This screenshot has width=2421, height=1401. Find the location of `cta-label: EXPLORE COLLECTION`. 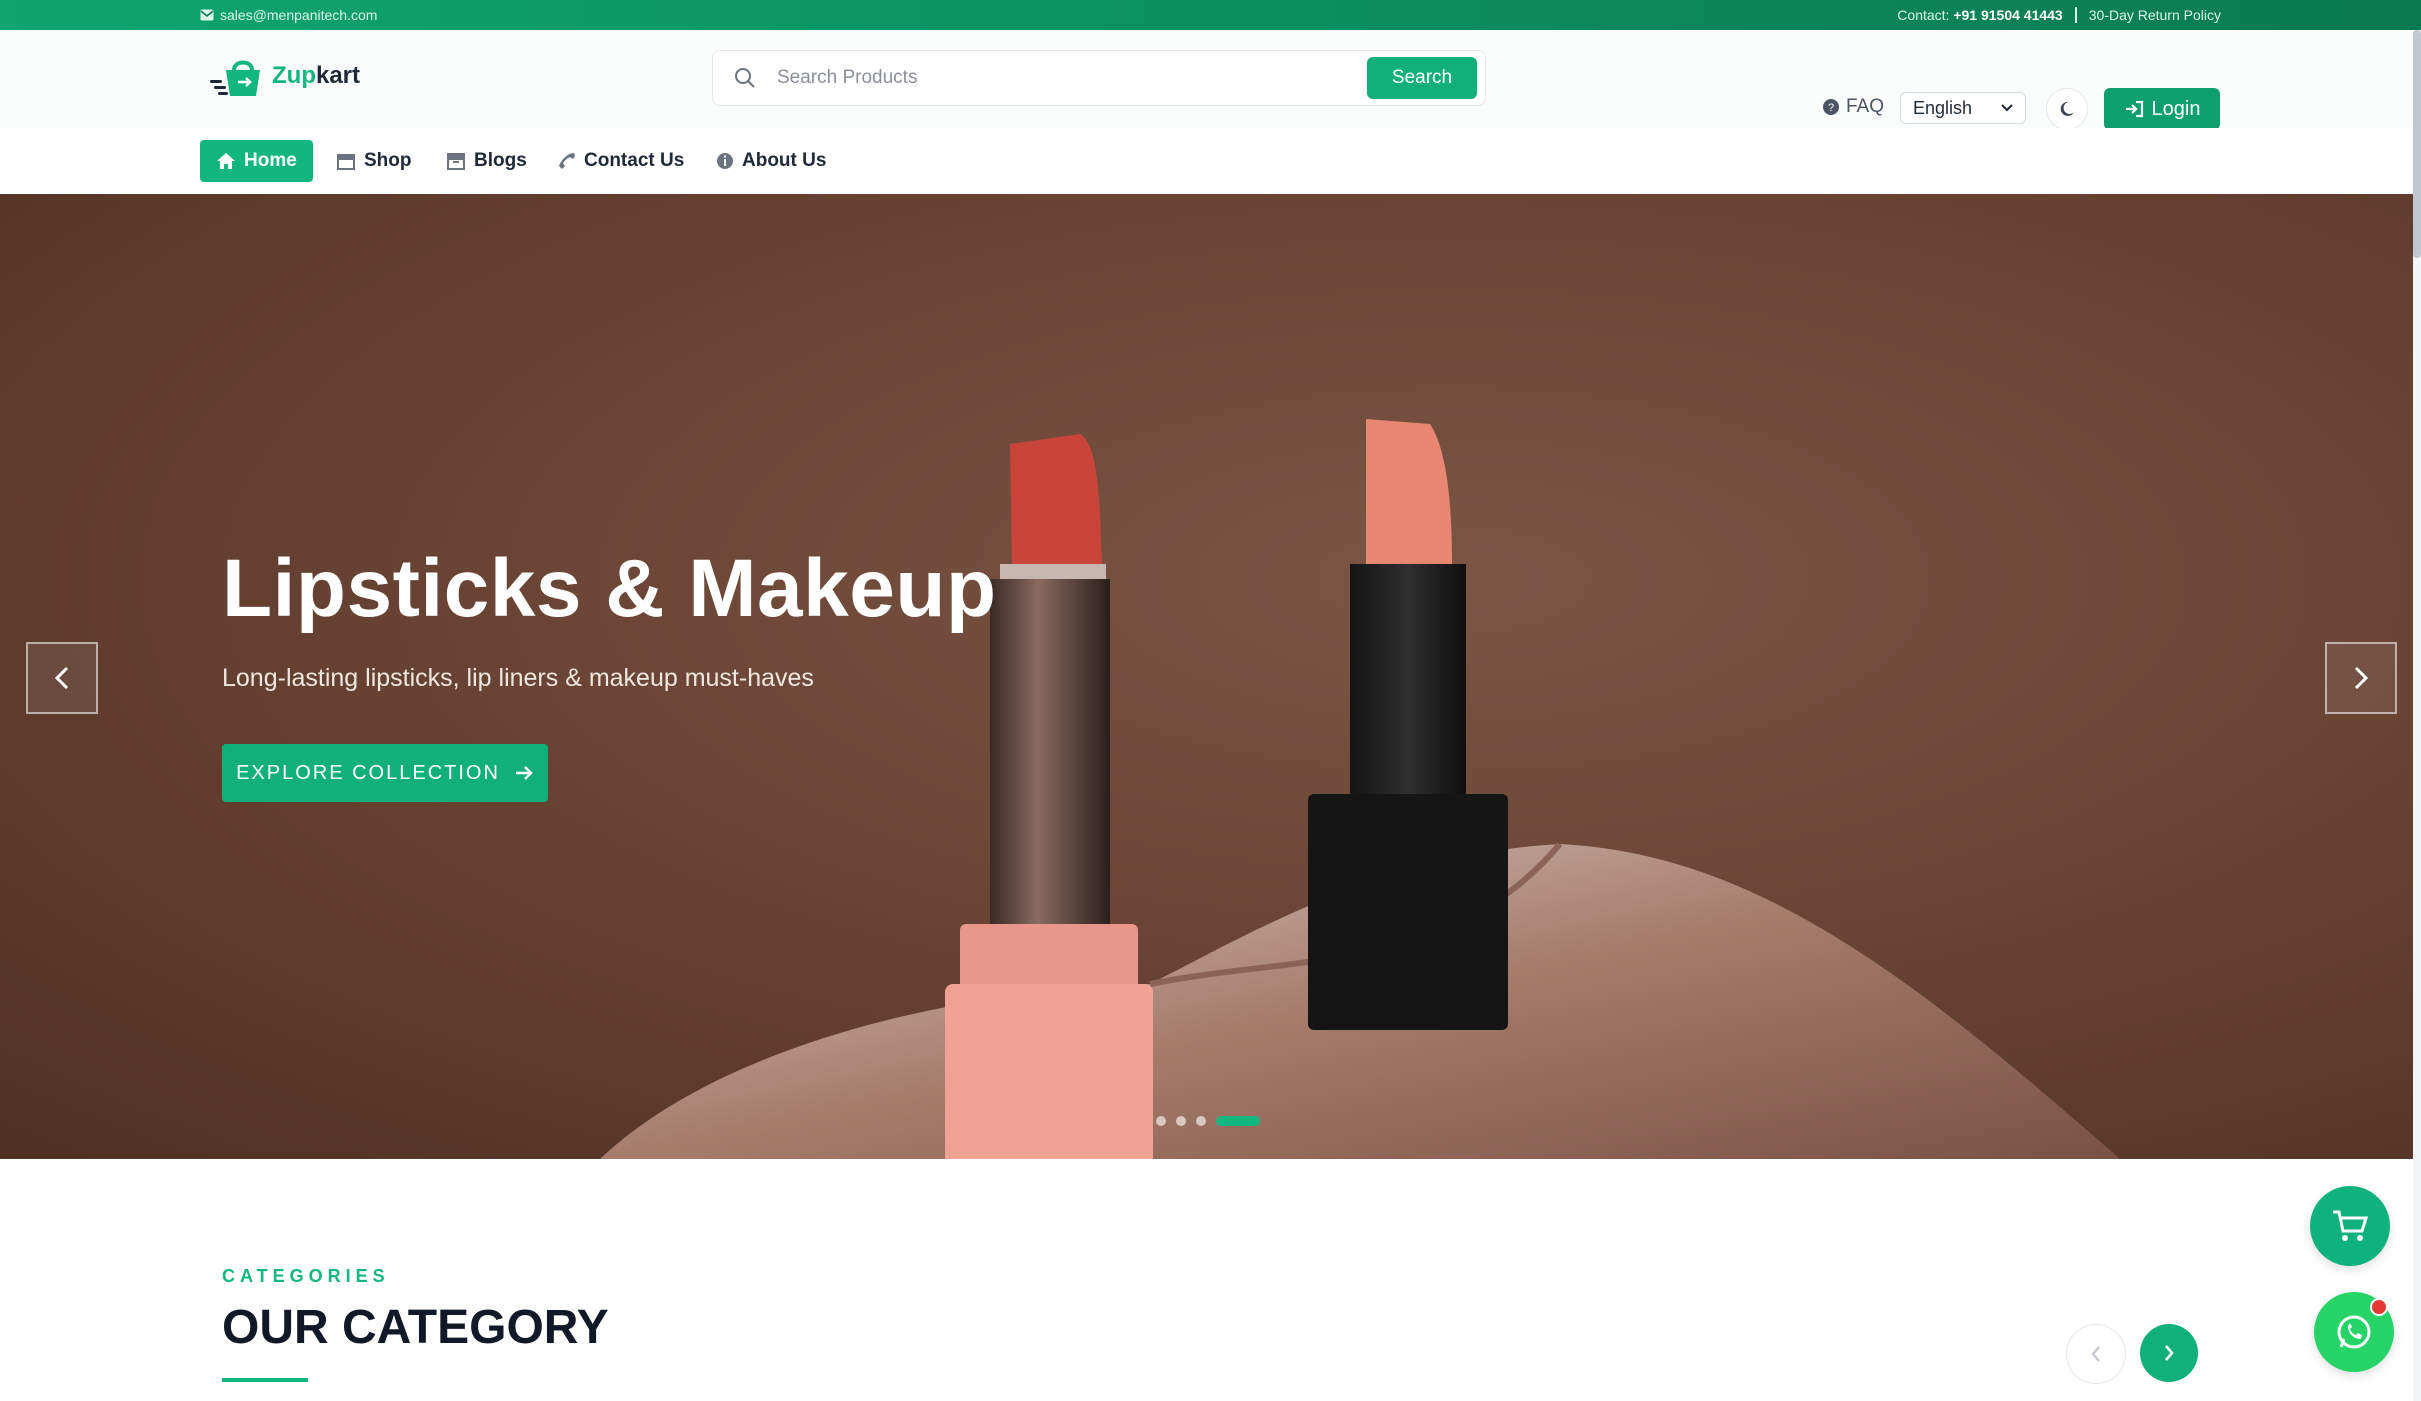

cta-label: EXPLORE COLLECTION is located at coordinates (368, 773).